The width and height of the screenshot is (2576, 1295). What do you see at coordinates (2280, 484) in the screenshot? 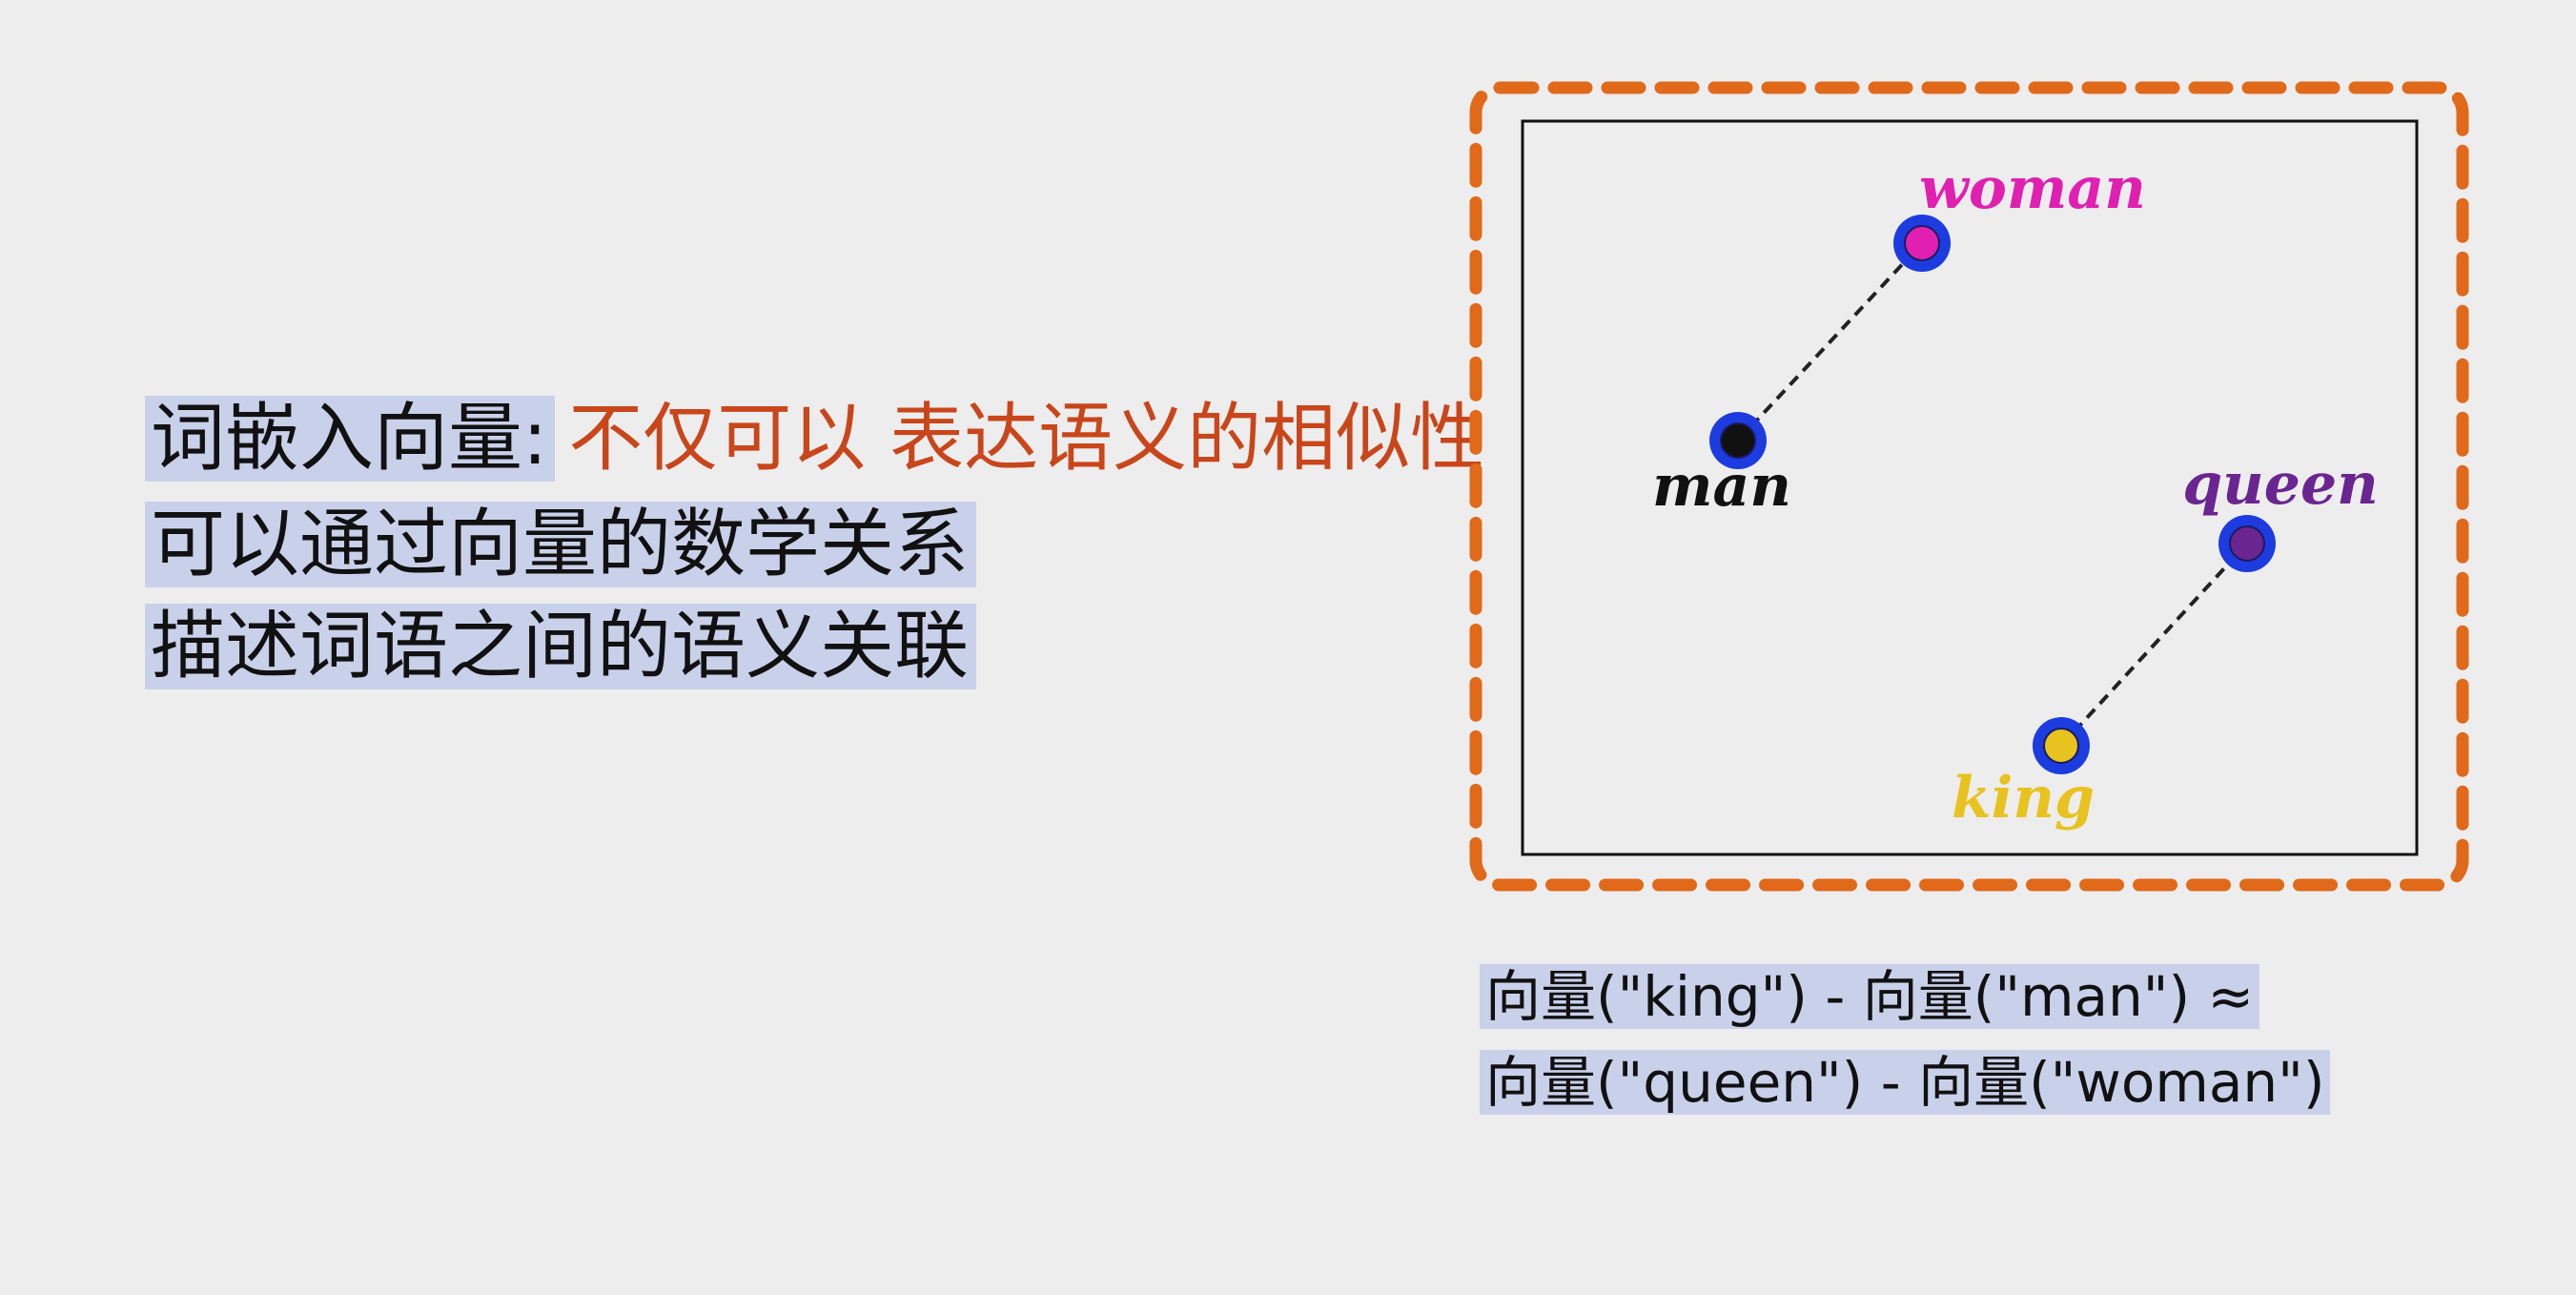
I see `label-queen: queen` at bounding box center [2280, 484].